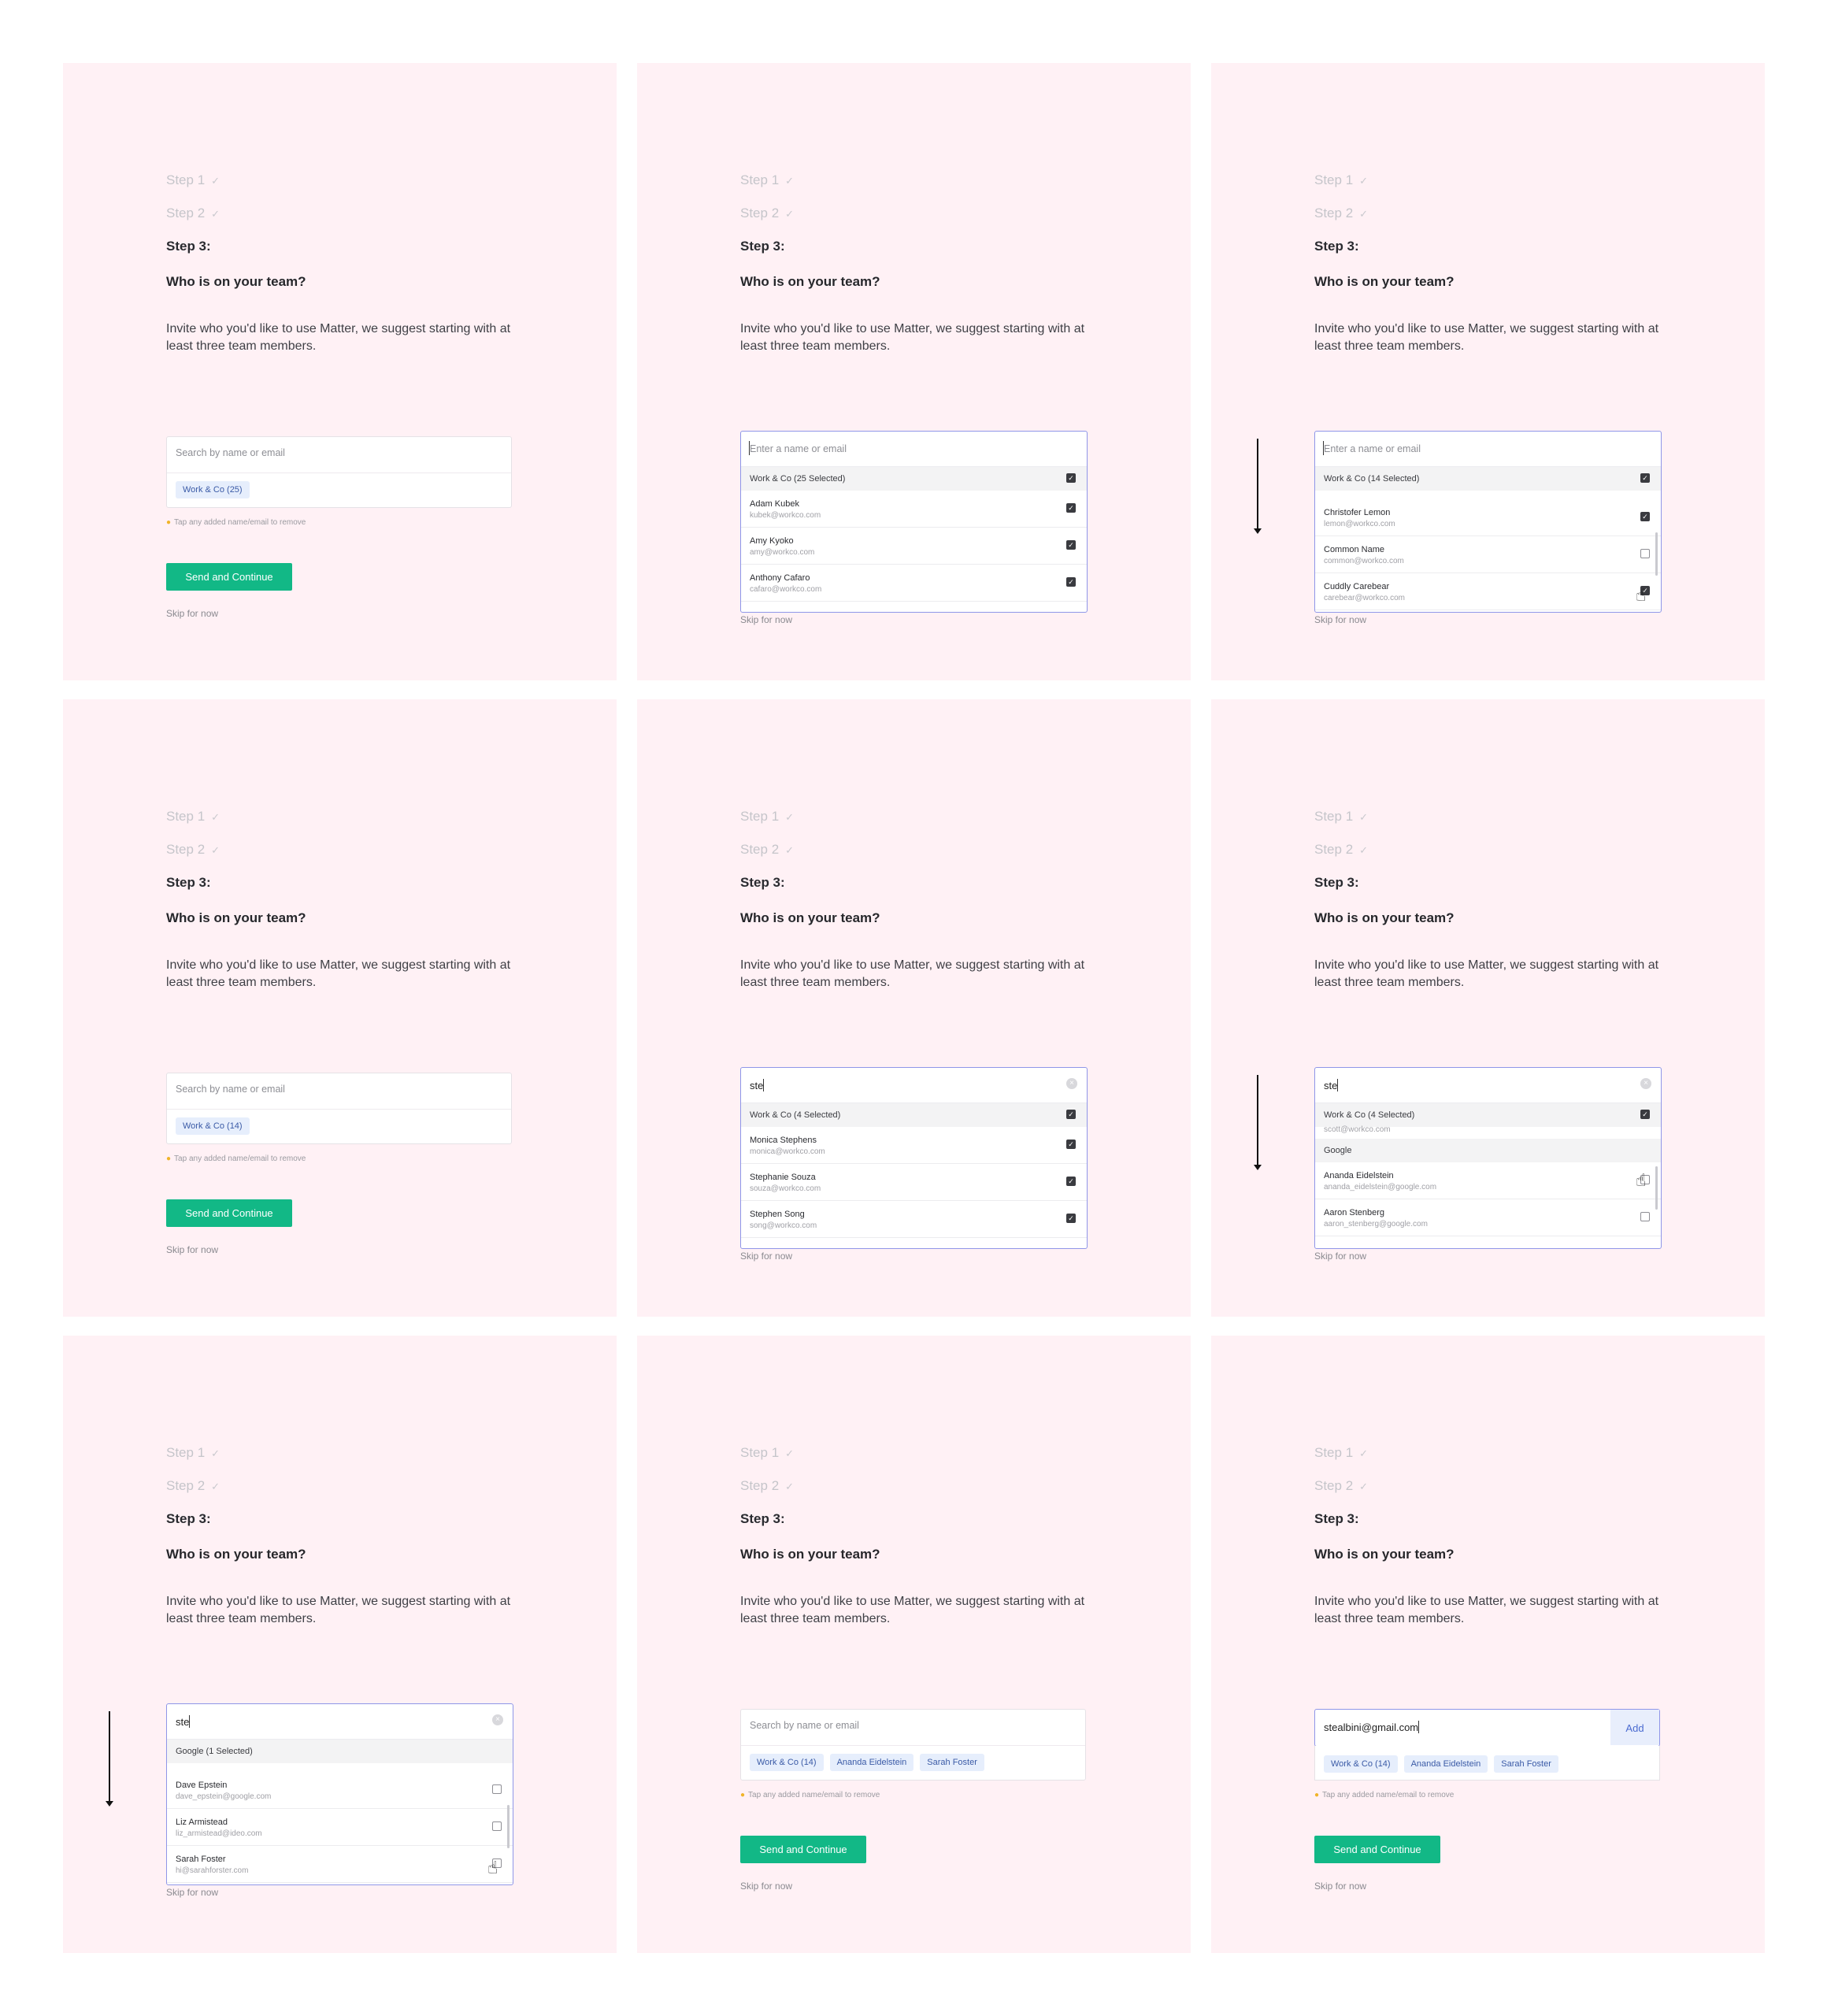 The image size is (1827, 2016). Describe the element at coordinates (213, 489) in the screenshot. I see `invite-chip: Work & Co (25)` at that location.